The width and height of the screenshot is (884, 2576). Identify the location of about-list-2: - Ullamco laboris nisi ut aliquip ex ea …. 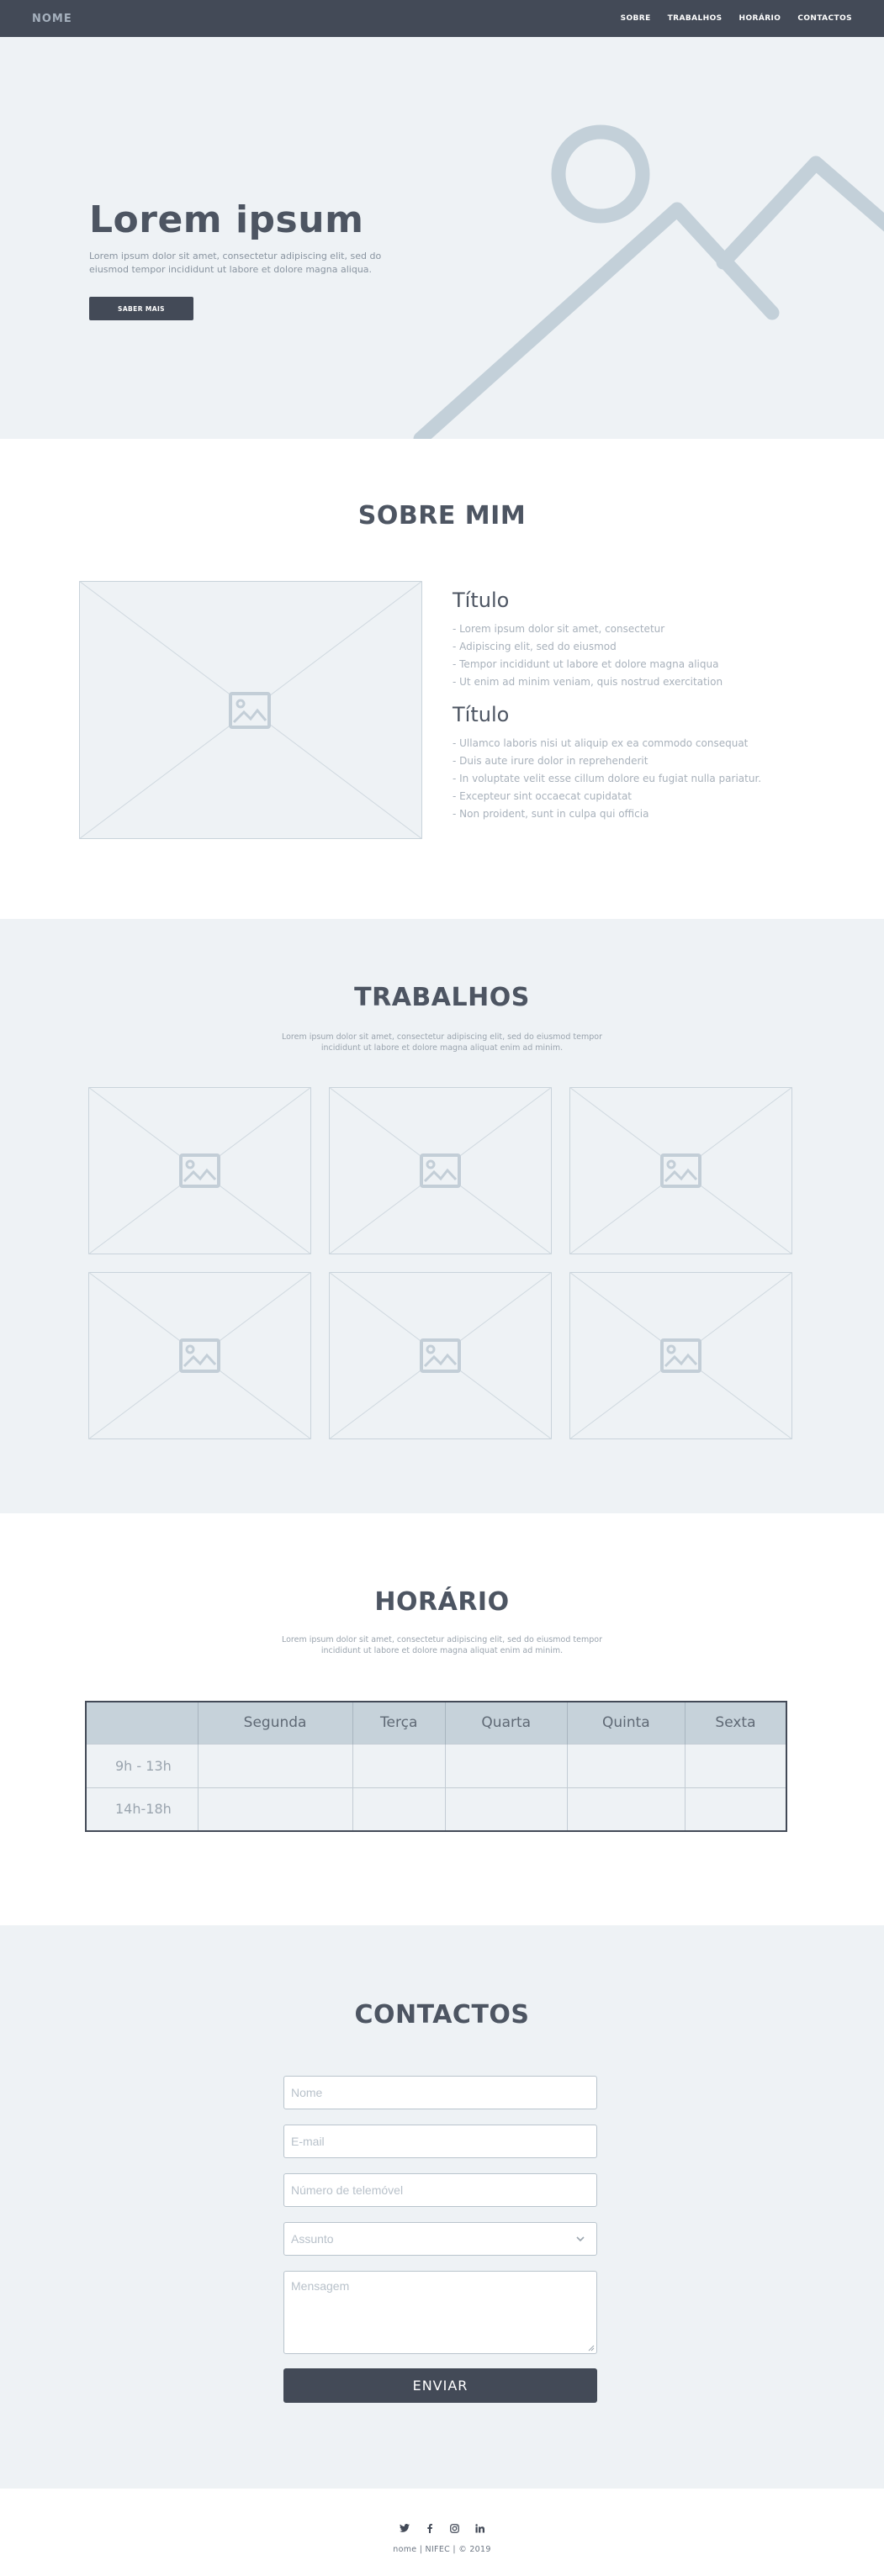
(638, 779).